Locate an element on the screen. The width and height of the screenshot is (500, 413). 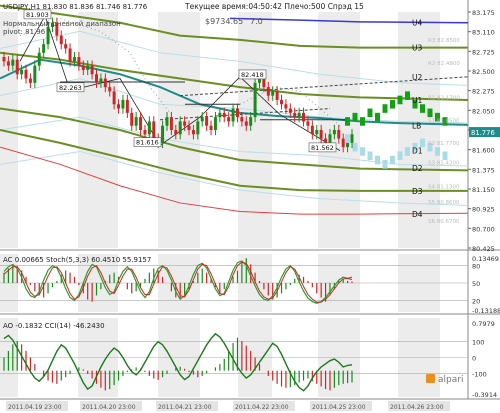
current-price-label: 81.776 is located at coordinates (483, 133).